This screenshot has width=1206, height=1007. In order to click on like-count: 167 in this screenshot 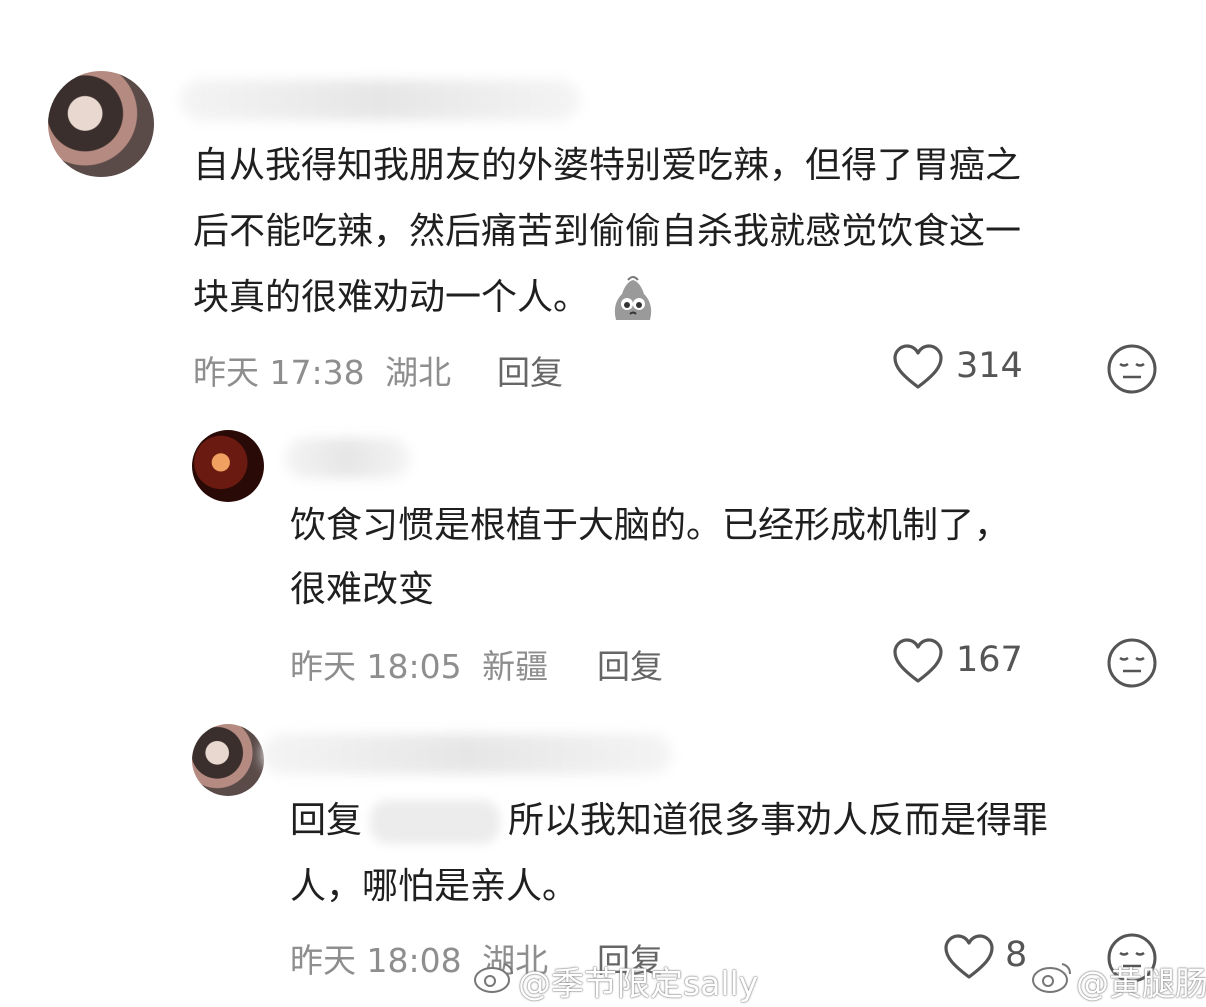, I will do `click(989, 660)`.